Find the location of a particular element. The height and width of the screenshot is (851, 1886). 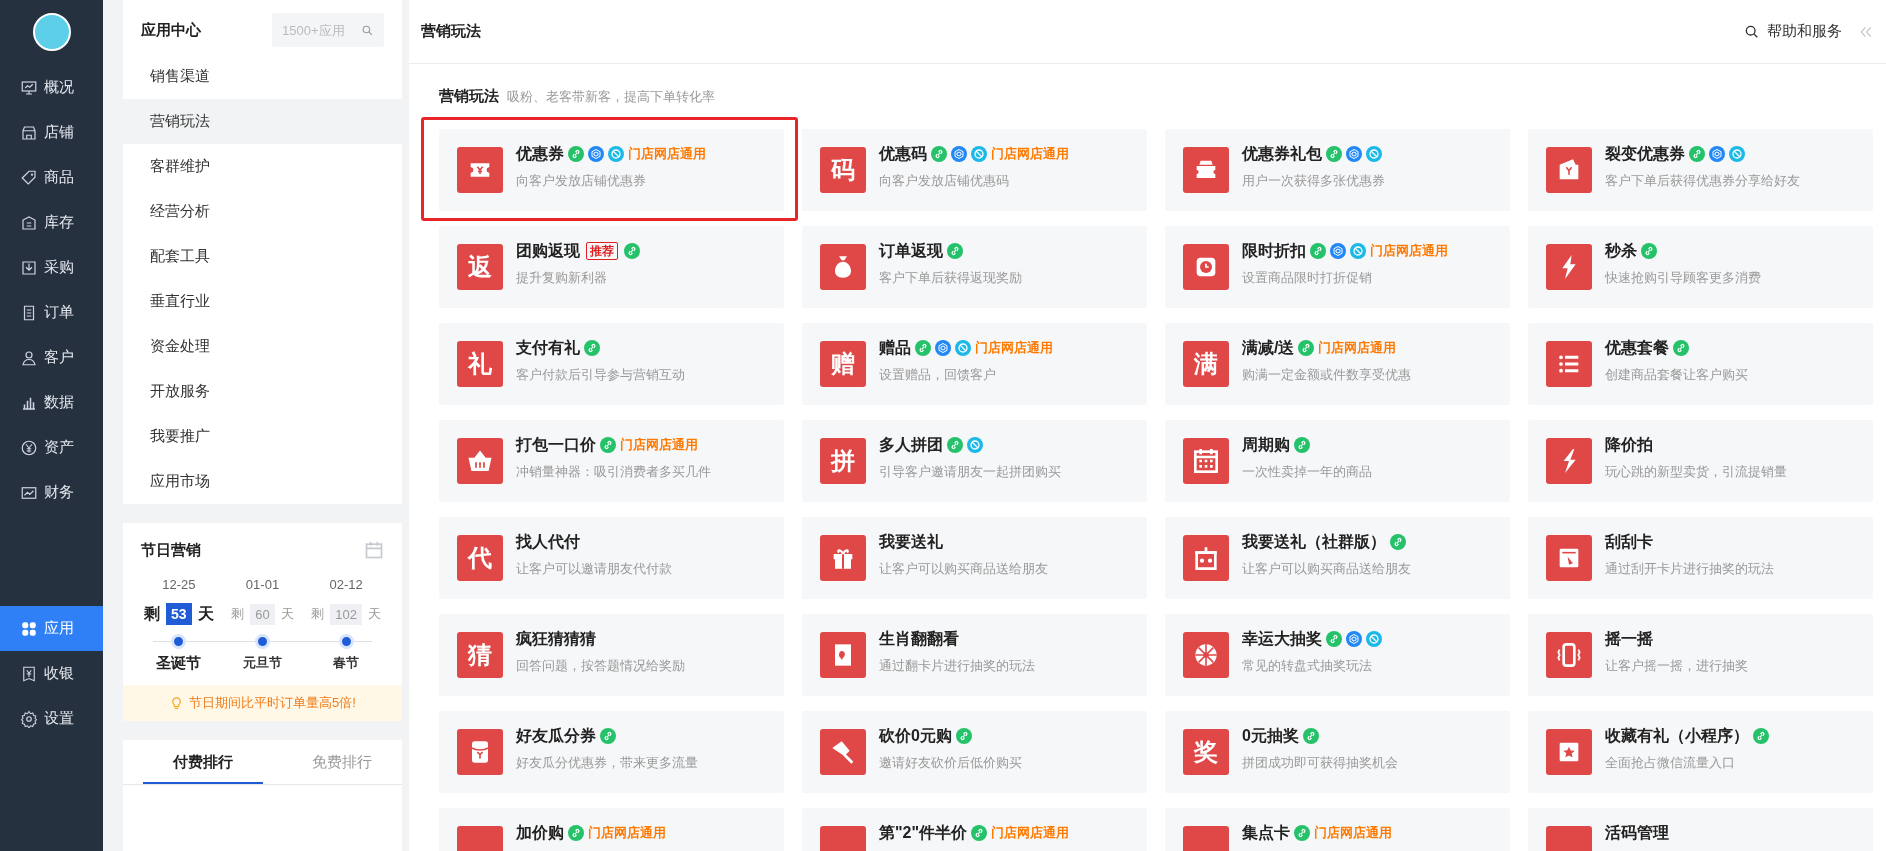

nav-item: 商品 is located at coordinates (51, 177).